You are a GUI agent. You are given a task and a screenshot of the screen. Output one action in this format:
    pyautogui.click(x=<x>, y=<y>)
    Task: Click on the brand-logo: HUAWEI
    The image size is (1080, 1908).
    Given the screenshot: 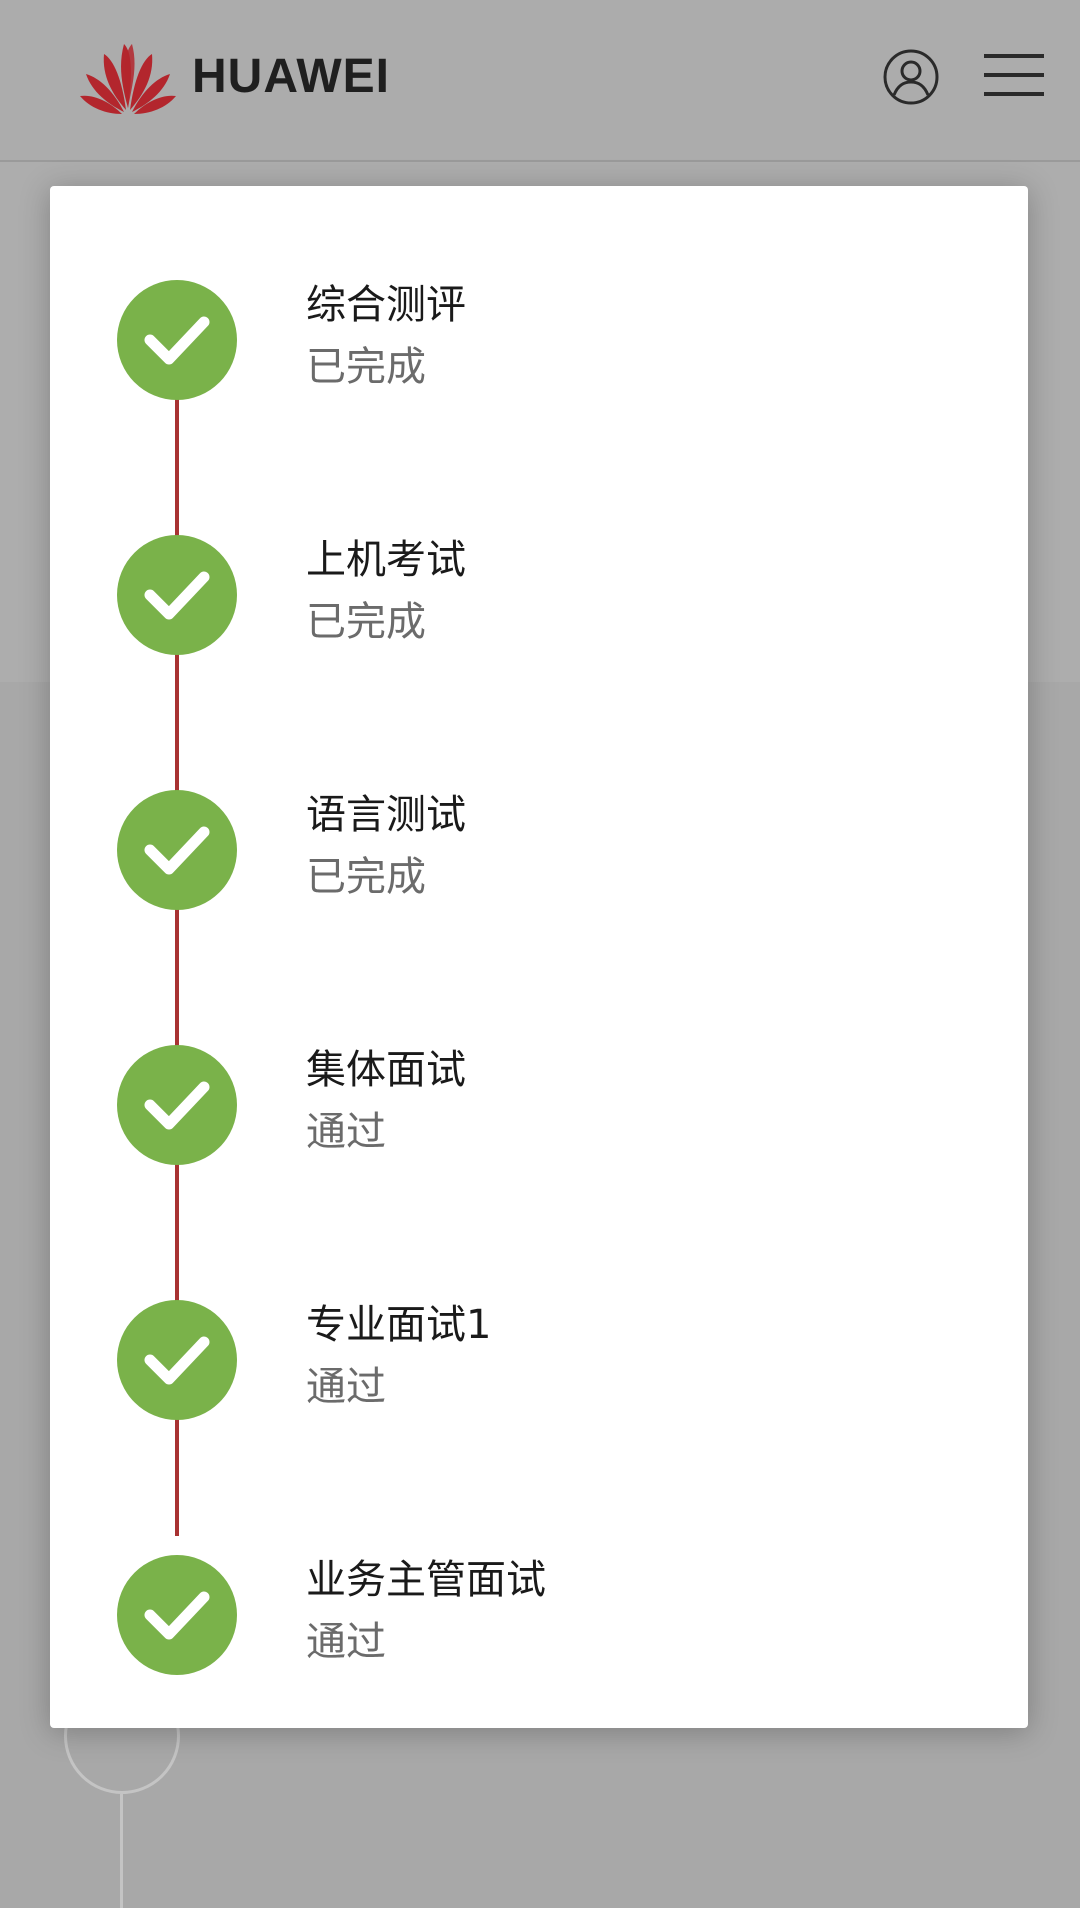 What is the action you would take?
    pyautogui.click(x=234, y=76)
    